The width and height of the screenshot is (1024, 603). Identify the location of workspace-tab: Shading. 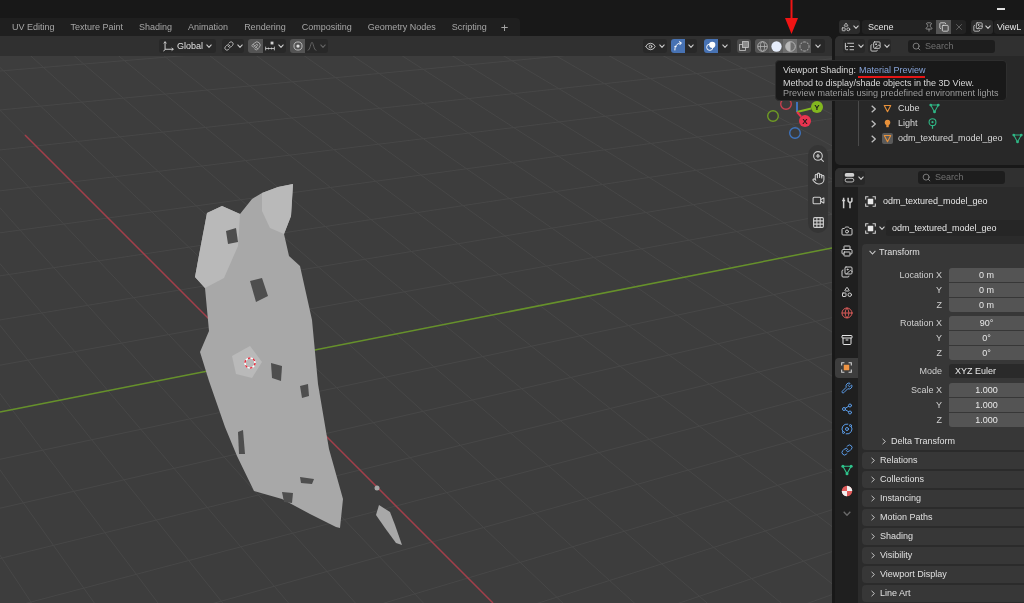
(156, 27).